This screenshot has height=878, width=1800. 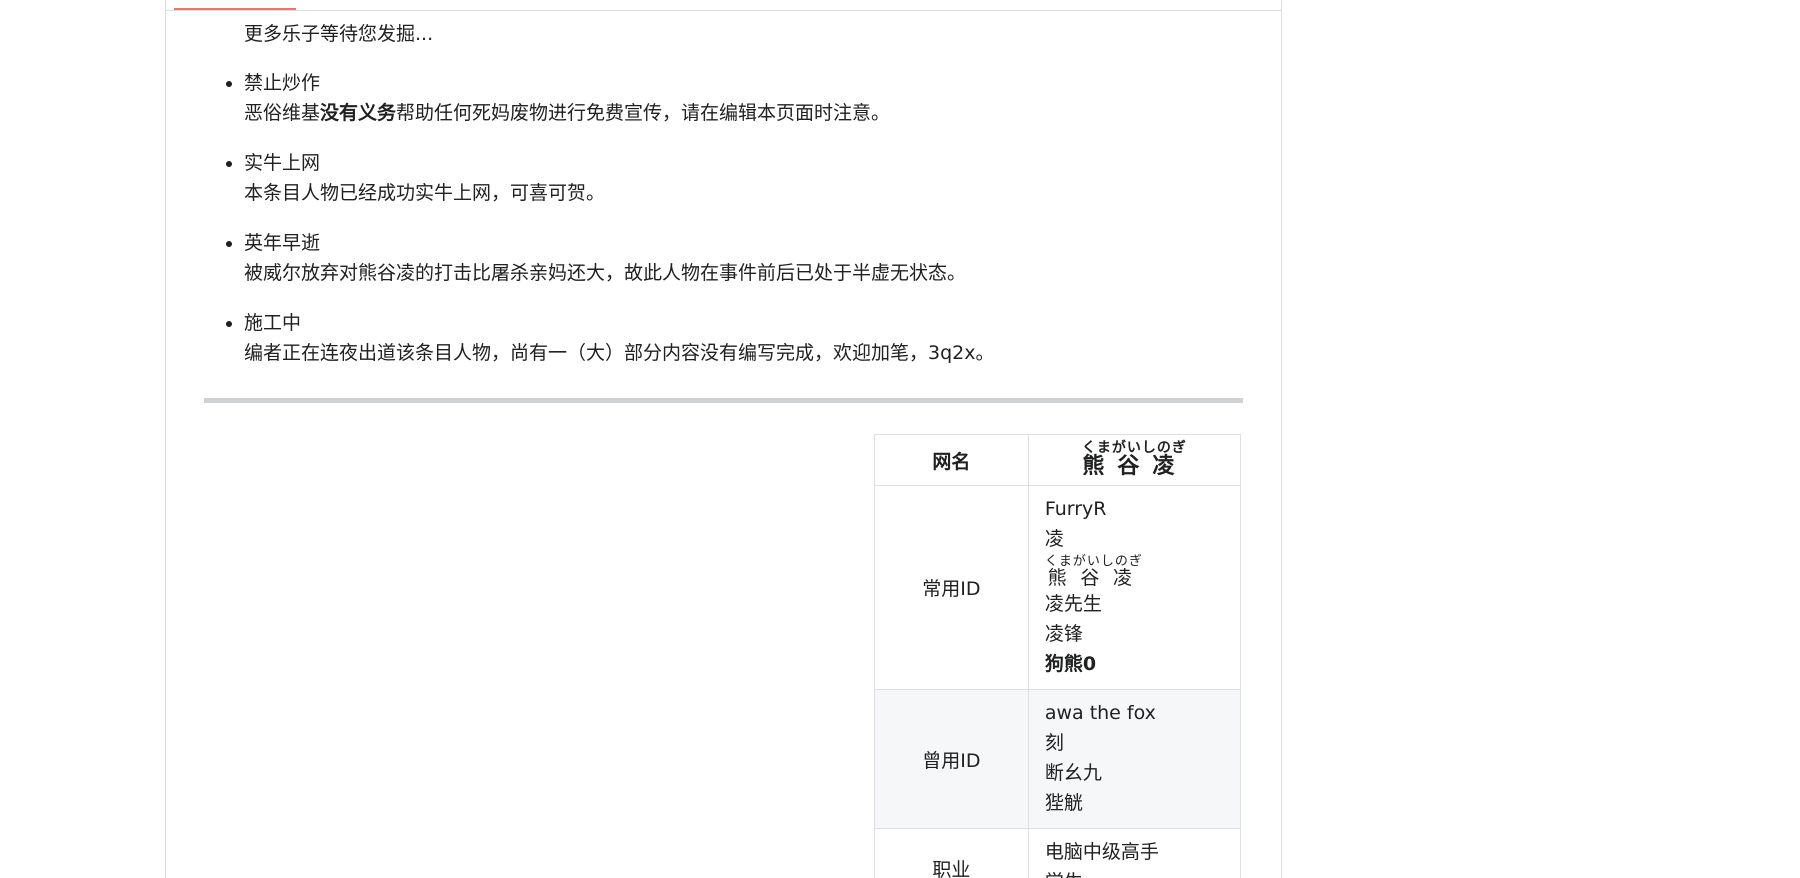 What do you see at coordinates (744, 323) in the screenshot?
I see `notice-title: 施工中` at bounding box center [744, 323].